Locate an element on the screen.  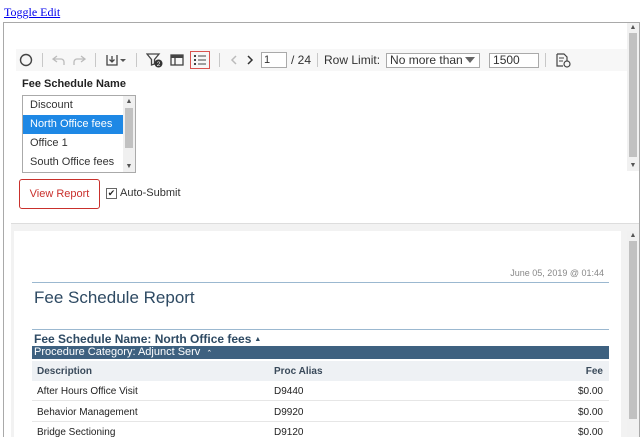
report-title: Fee Schedule Report is located at coordinates (114, 297).